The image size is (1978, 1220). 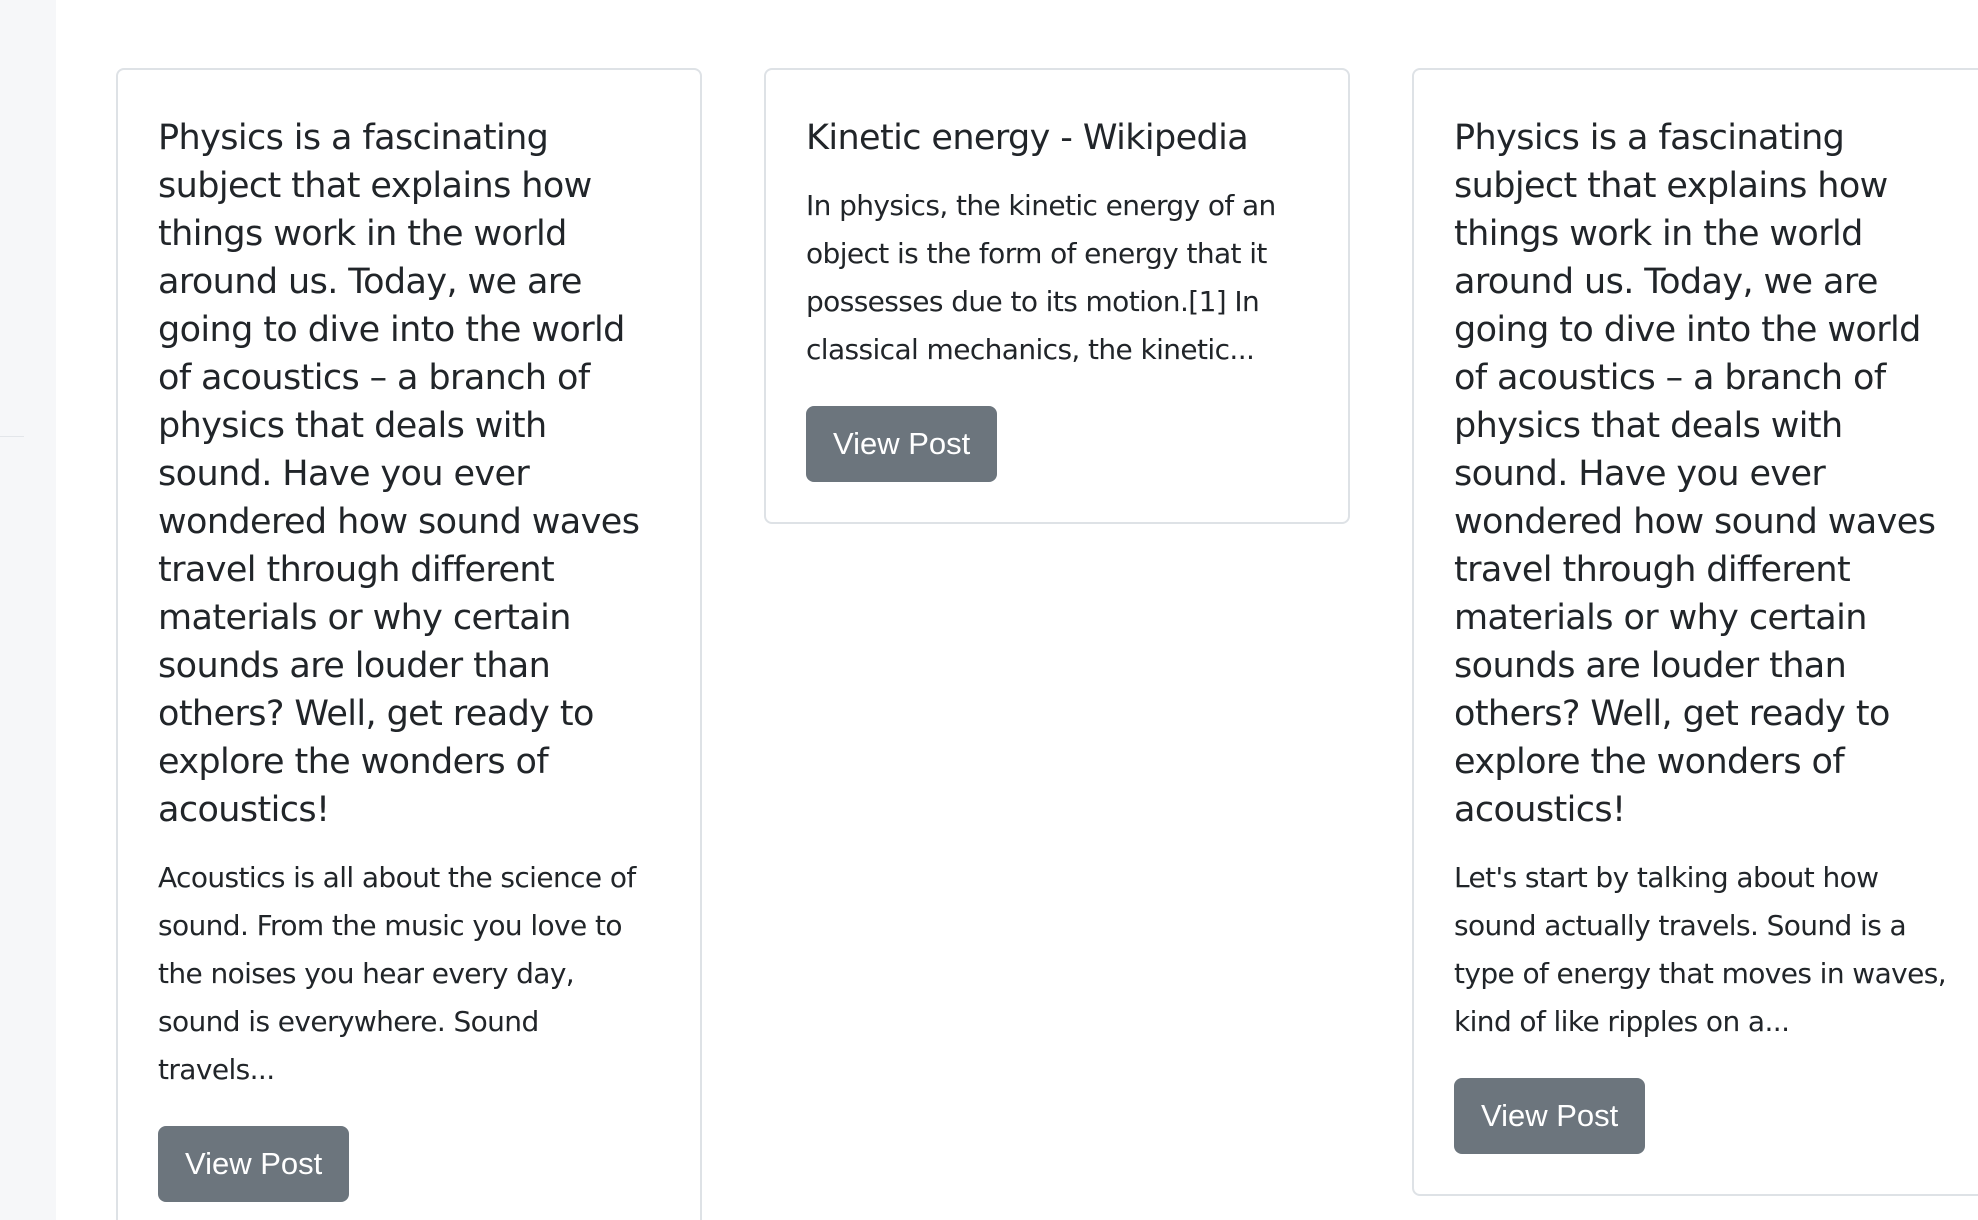 What do you see at coordinates (1027, 138) in the screenshot?
I see `post-card-title: Kinetic energy - Wikipedia` at bounding box center [1027, 138].